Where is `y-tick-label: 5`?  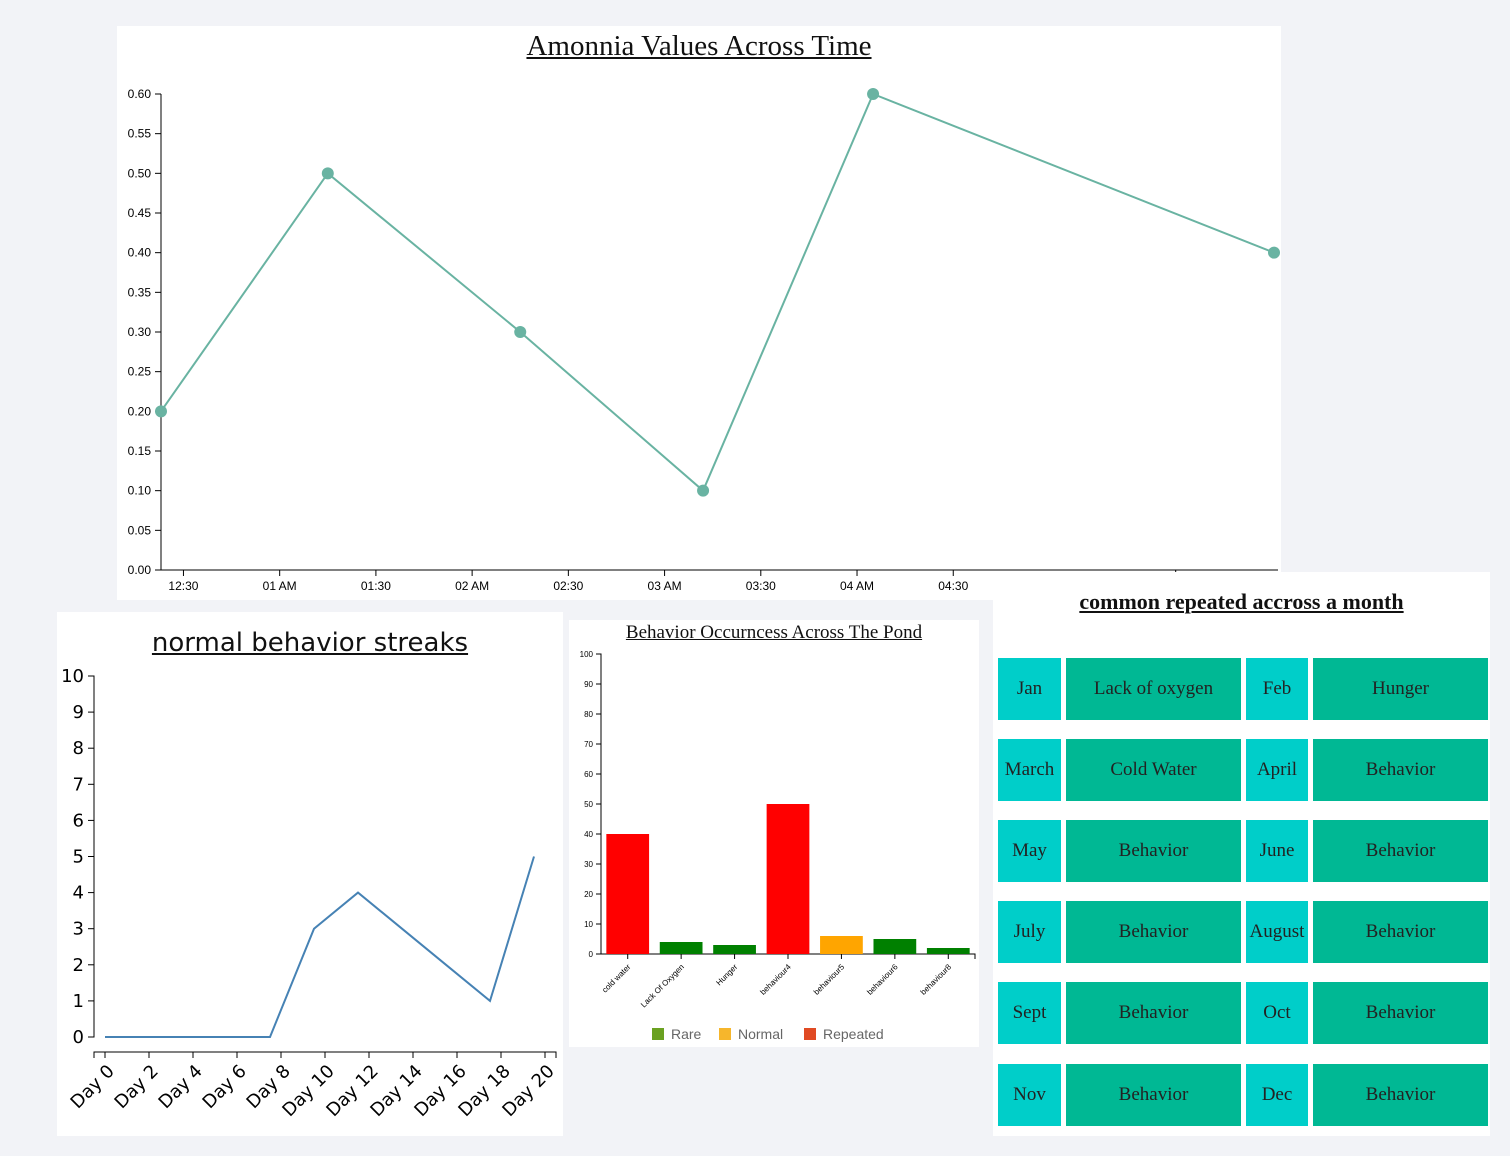
y-tick-label: 5 is located at coordinates (78, 857).